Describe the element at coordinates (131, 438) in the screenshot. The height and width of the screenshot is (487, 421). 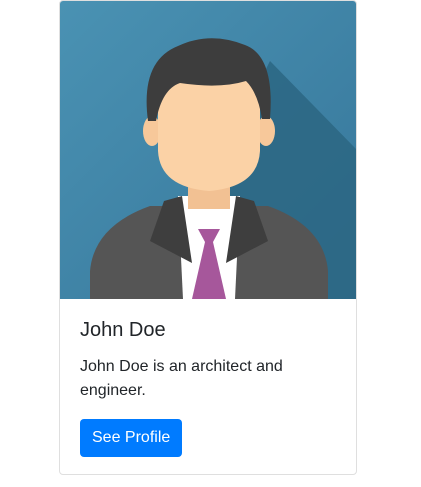
I see `see-profile-button: See Profile` at that location.